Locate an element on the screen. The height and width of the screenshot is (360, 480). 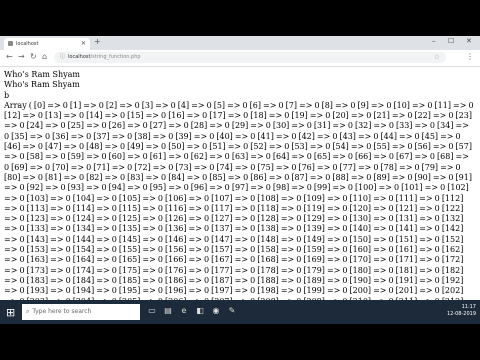
file-explorer-icon: ▤ is located at coordinates (168, 311).